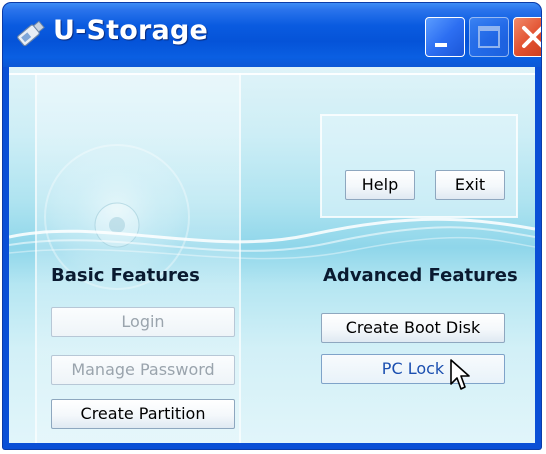  Describe the element at coordinates (143, 370) in the screenshot. I see `manage-password-button: Manage Password` at that location.